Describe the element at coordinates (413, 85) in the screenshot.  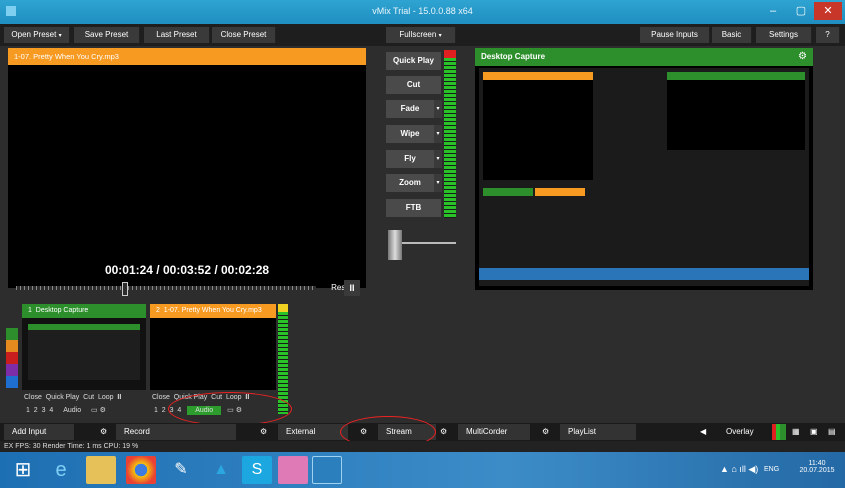
I see `cut-button: Cut` at that location.